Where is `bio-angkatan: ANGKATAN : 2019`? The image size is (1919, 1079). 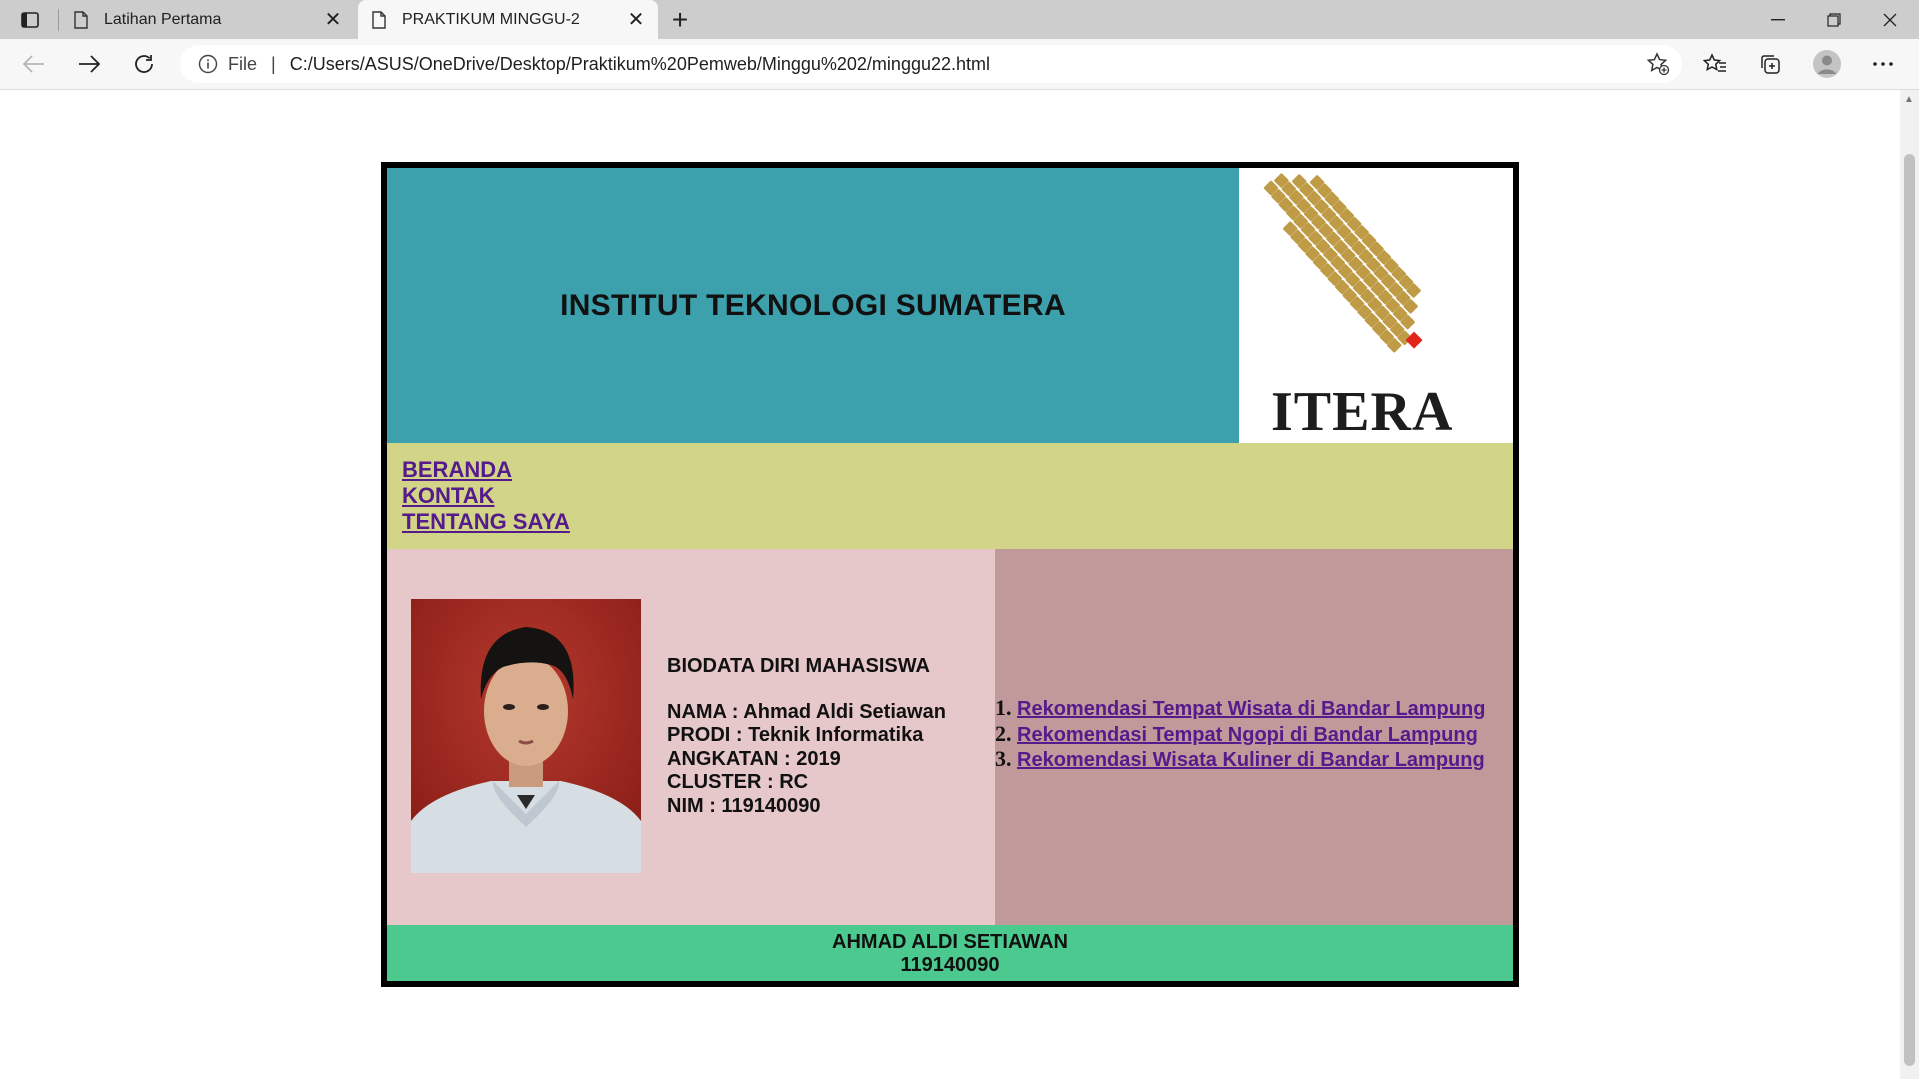
bio-angkatan: ANGKATAN : 2019 is located at coordinates (754, 758).